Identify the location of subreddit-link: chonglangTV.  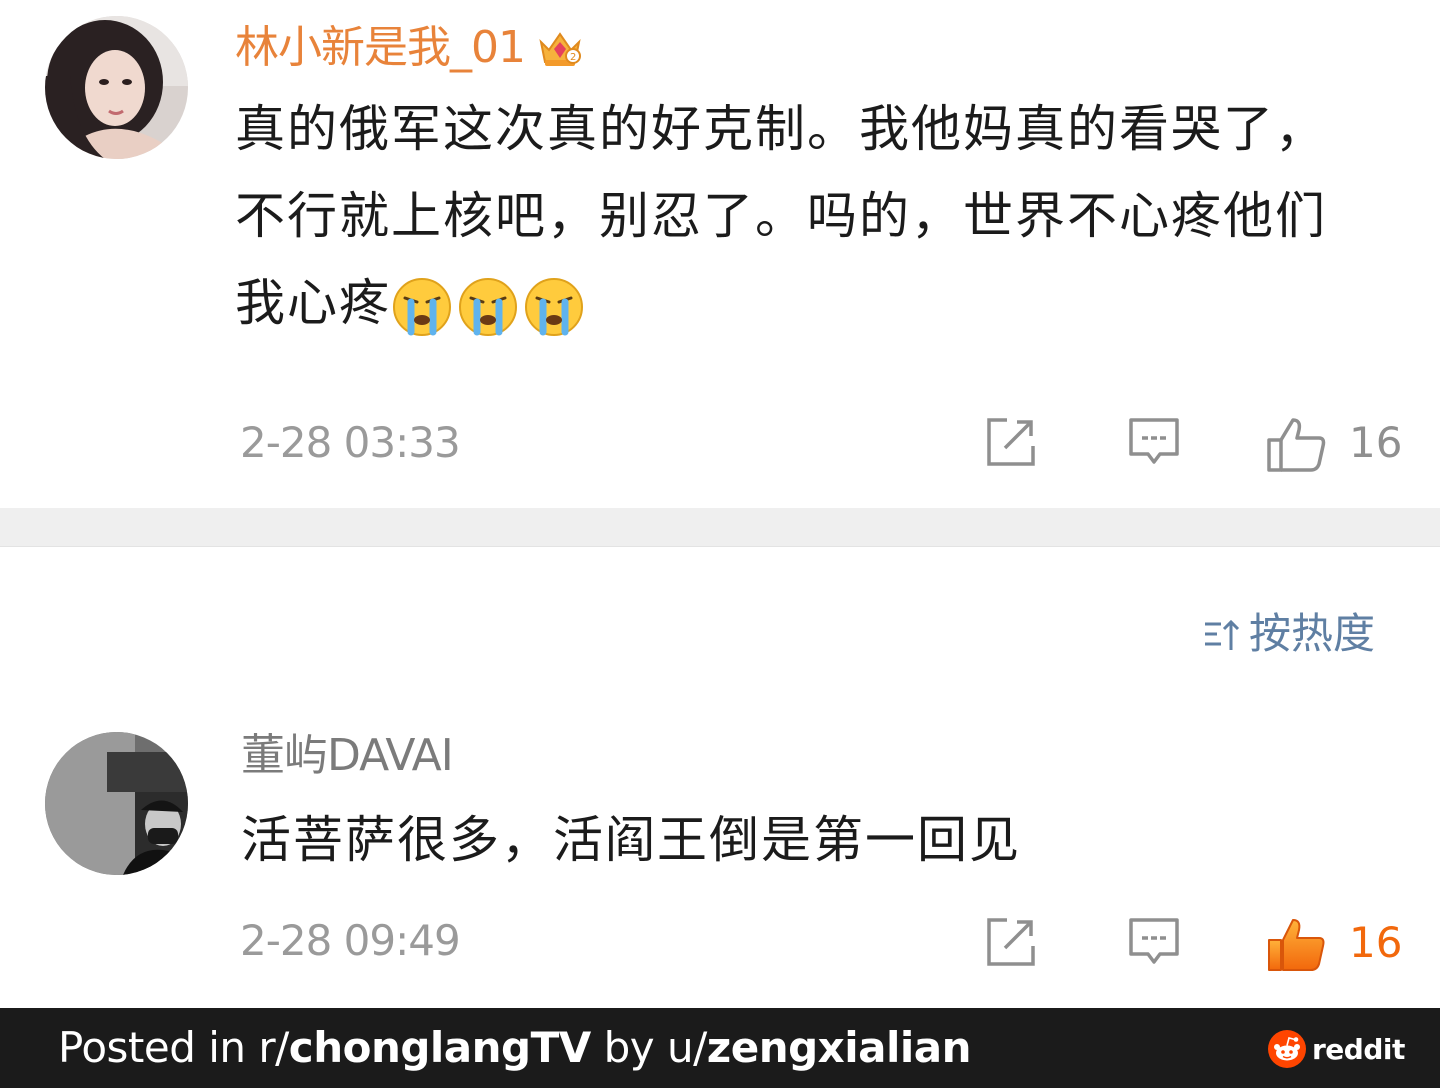
(440, 1047).